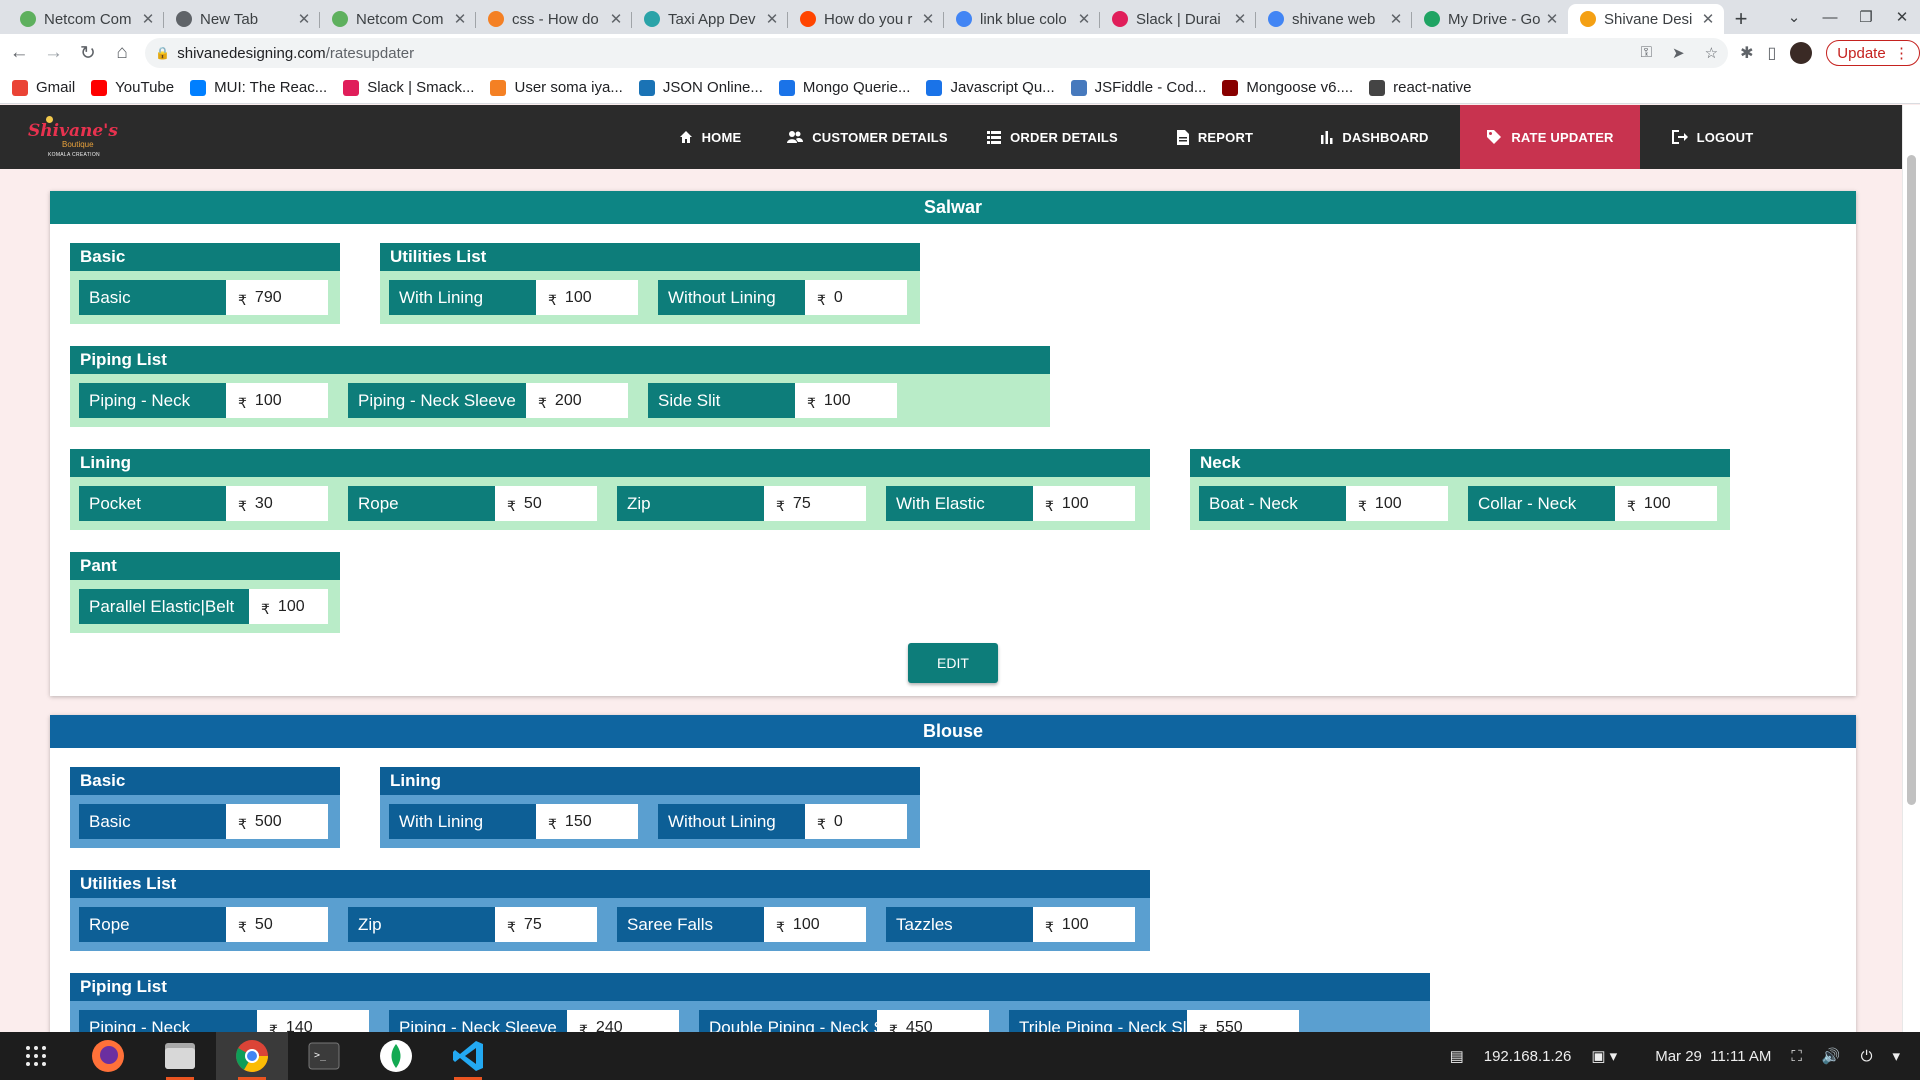 The width and height of the screenshot is (1920, 1080). What do you see at coordinates (252, 1056) in the screenshot?
I see `chrome-icon` at bounding box center [252, 1056].